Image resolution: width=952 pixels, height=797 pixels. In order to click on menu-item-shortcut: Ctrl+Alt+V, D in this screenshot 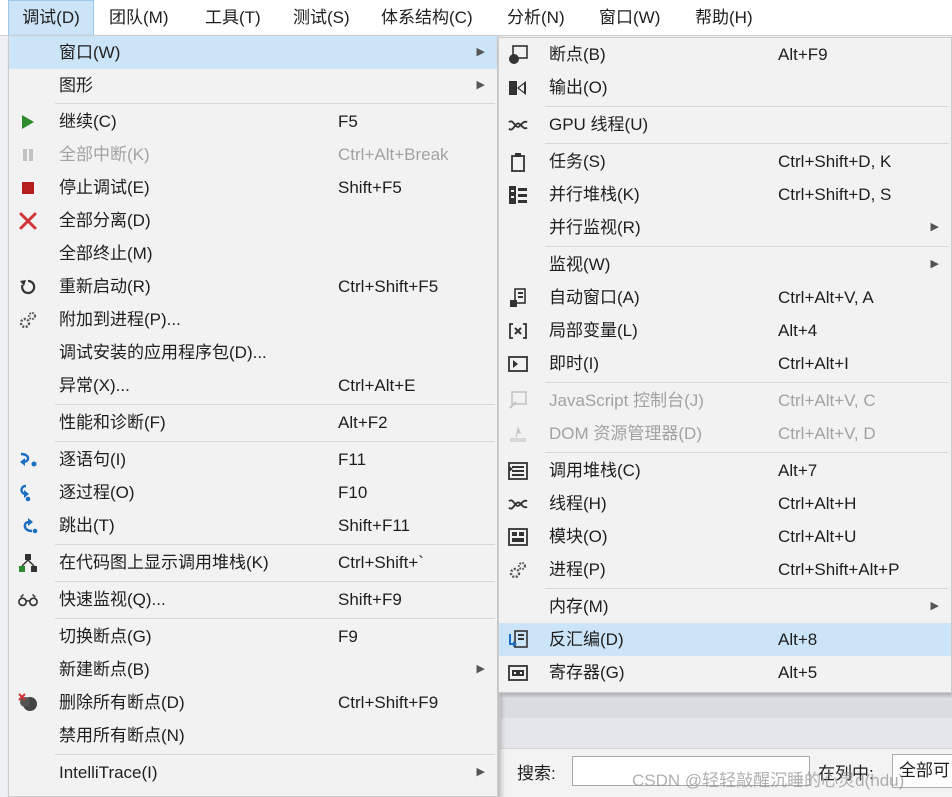, I will do `click(827, 433)`.